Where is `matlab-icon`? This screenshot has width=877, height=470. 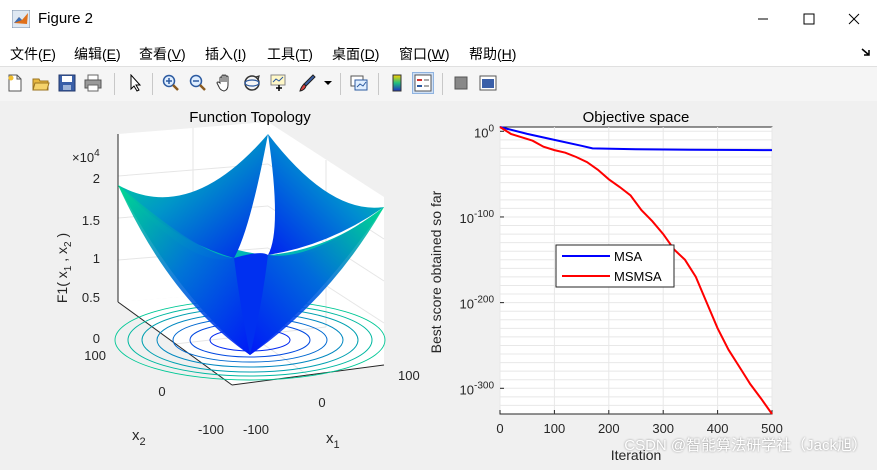 matlab-icon is located at coordinates (21, 19).